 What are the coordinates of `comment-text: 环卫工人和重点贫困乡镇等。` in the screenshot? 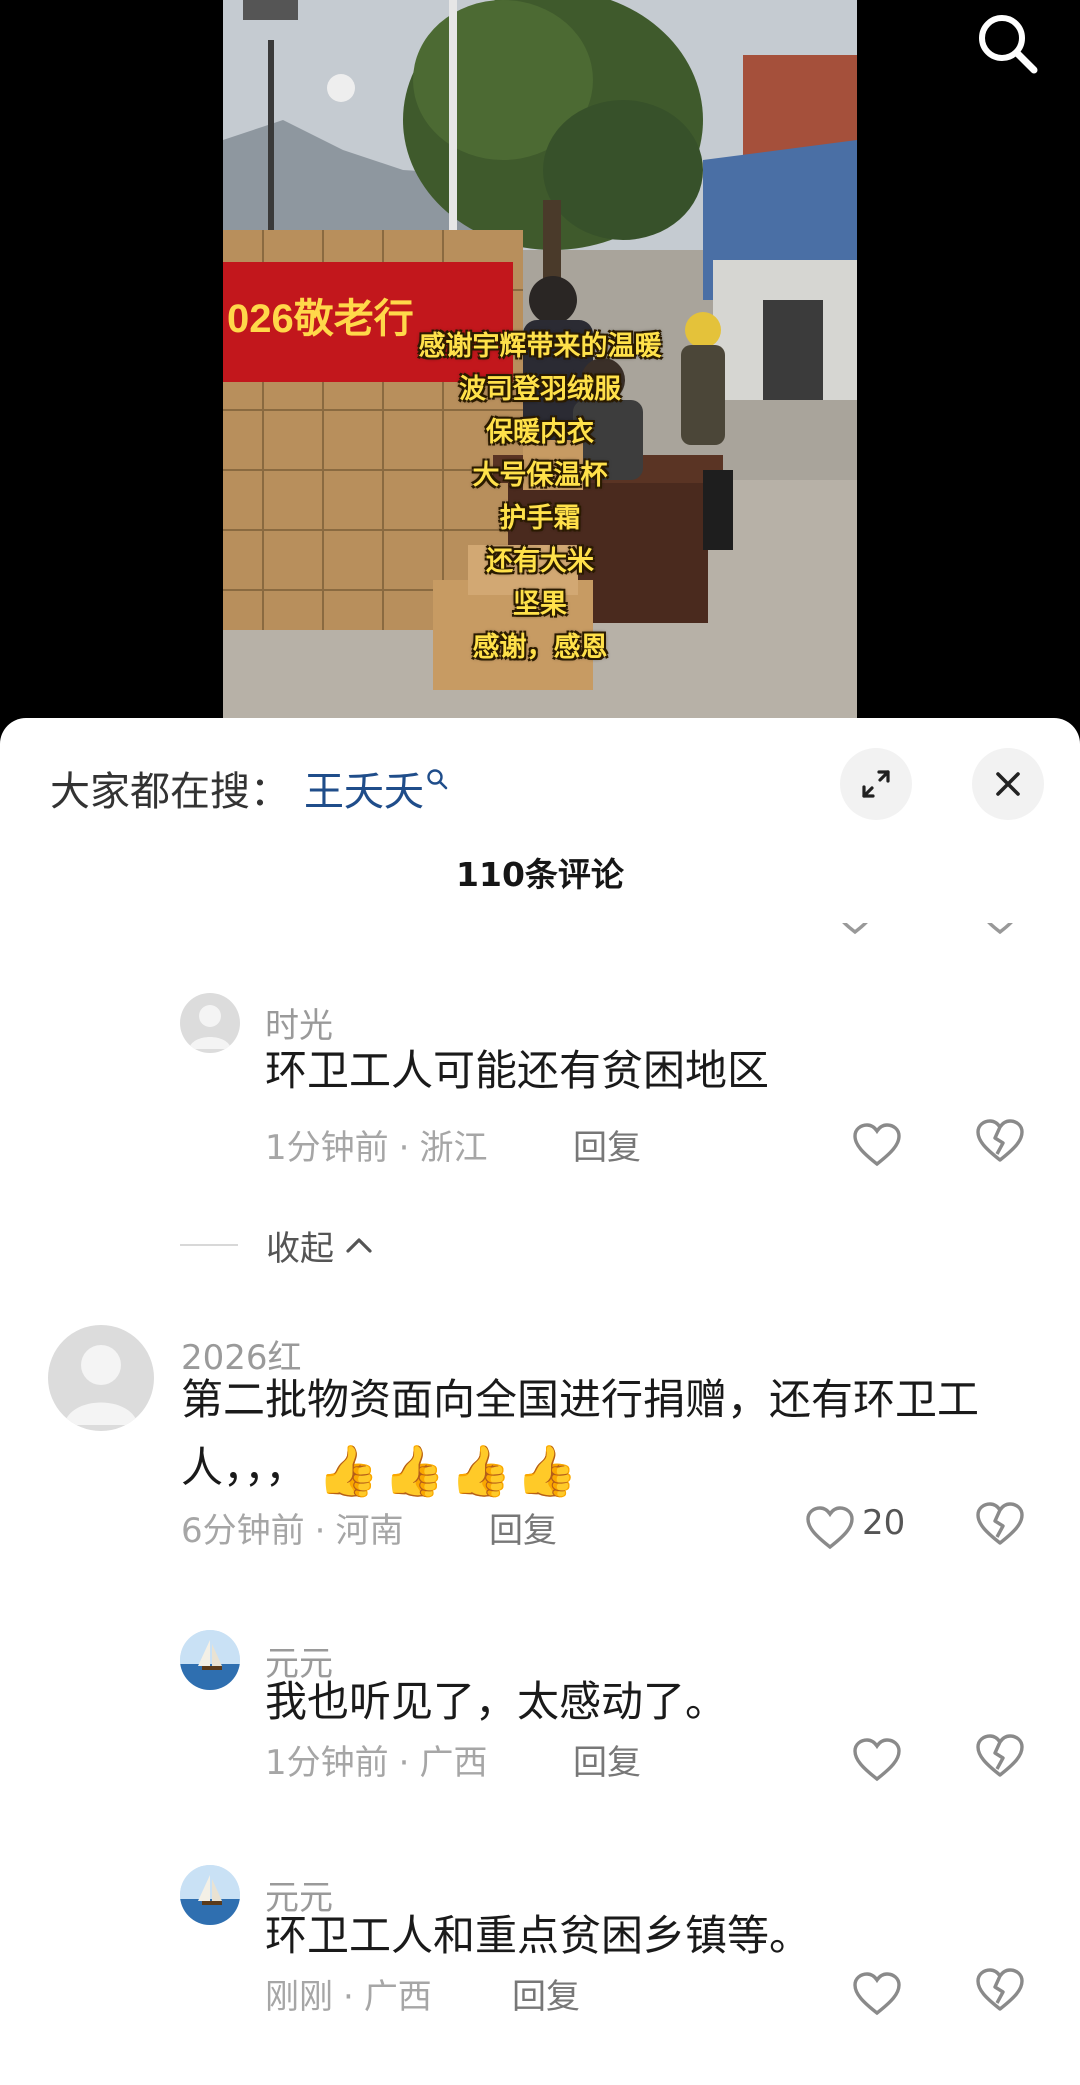 It's located at (538, 1935).